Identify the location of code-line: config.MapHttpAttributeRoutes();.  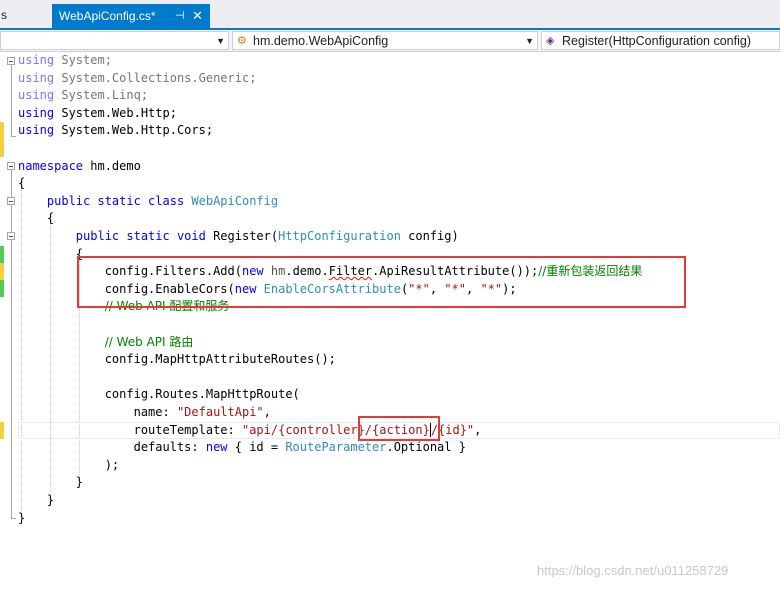
(220, 359).